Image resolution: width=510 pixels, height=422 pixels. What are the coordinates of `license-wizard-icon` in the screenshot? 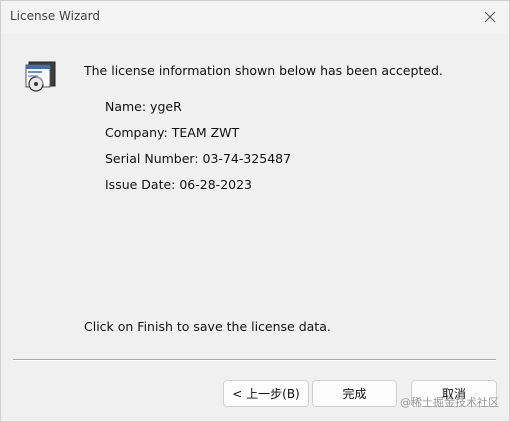 It's located at (40, 76).